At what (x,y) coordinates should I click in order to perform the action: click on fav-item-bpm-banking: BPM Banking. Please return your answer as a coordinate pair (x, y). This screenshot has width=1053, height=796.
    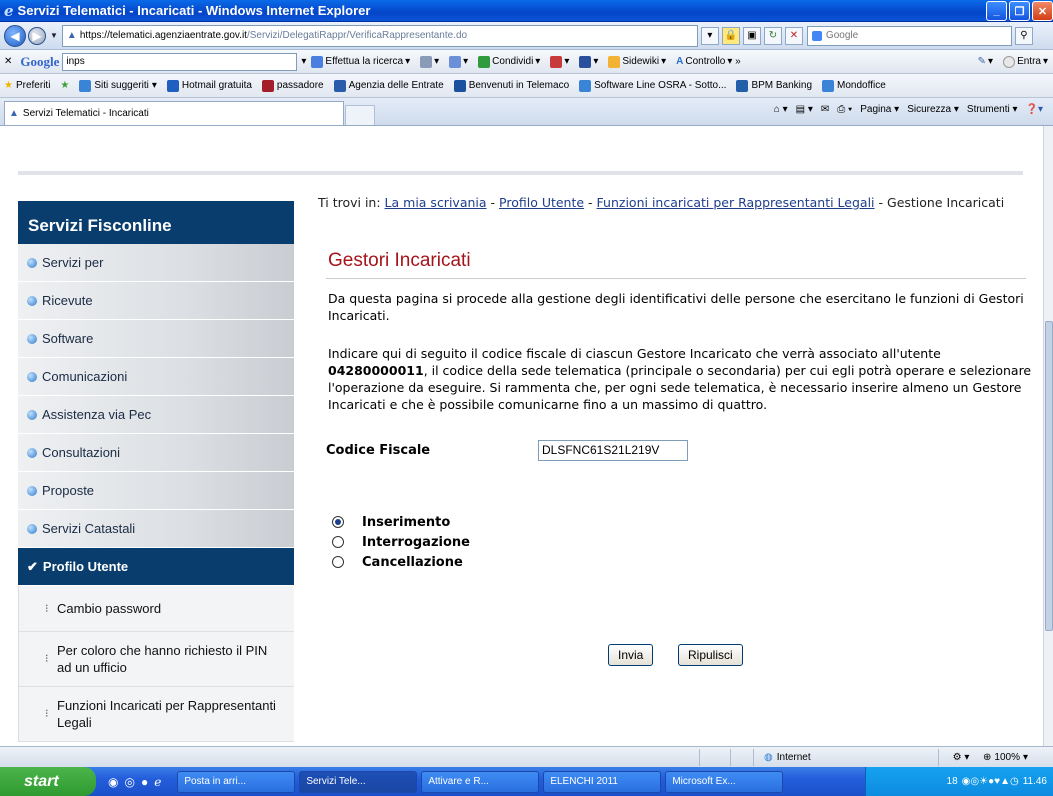
    Looking at the image, I should click on (774, 85).